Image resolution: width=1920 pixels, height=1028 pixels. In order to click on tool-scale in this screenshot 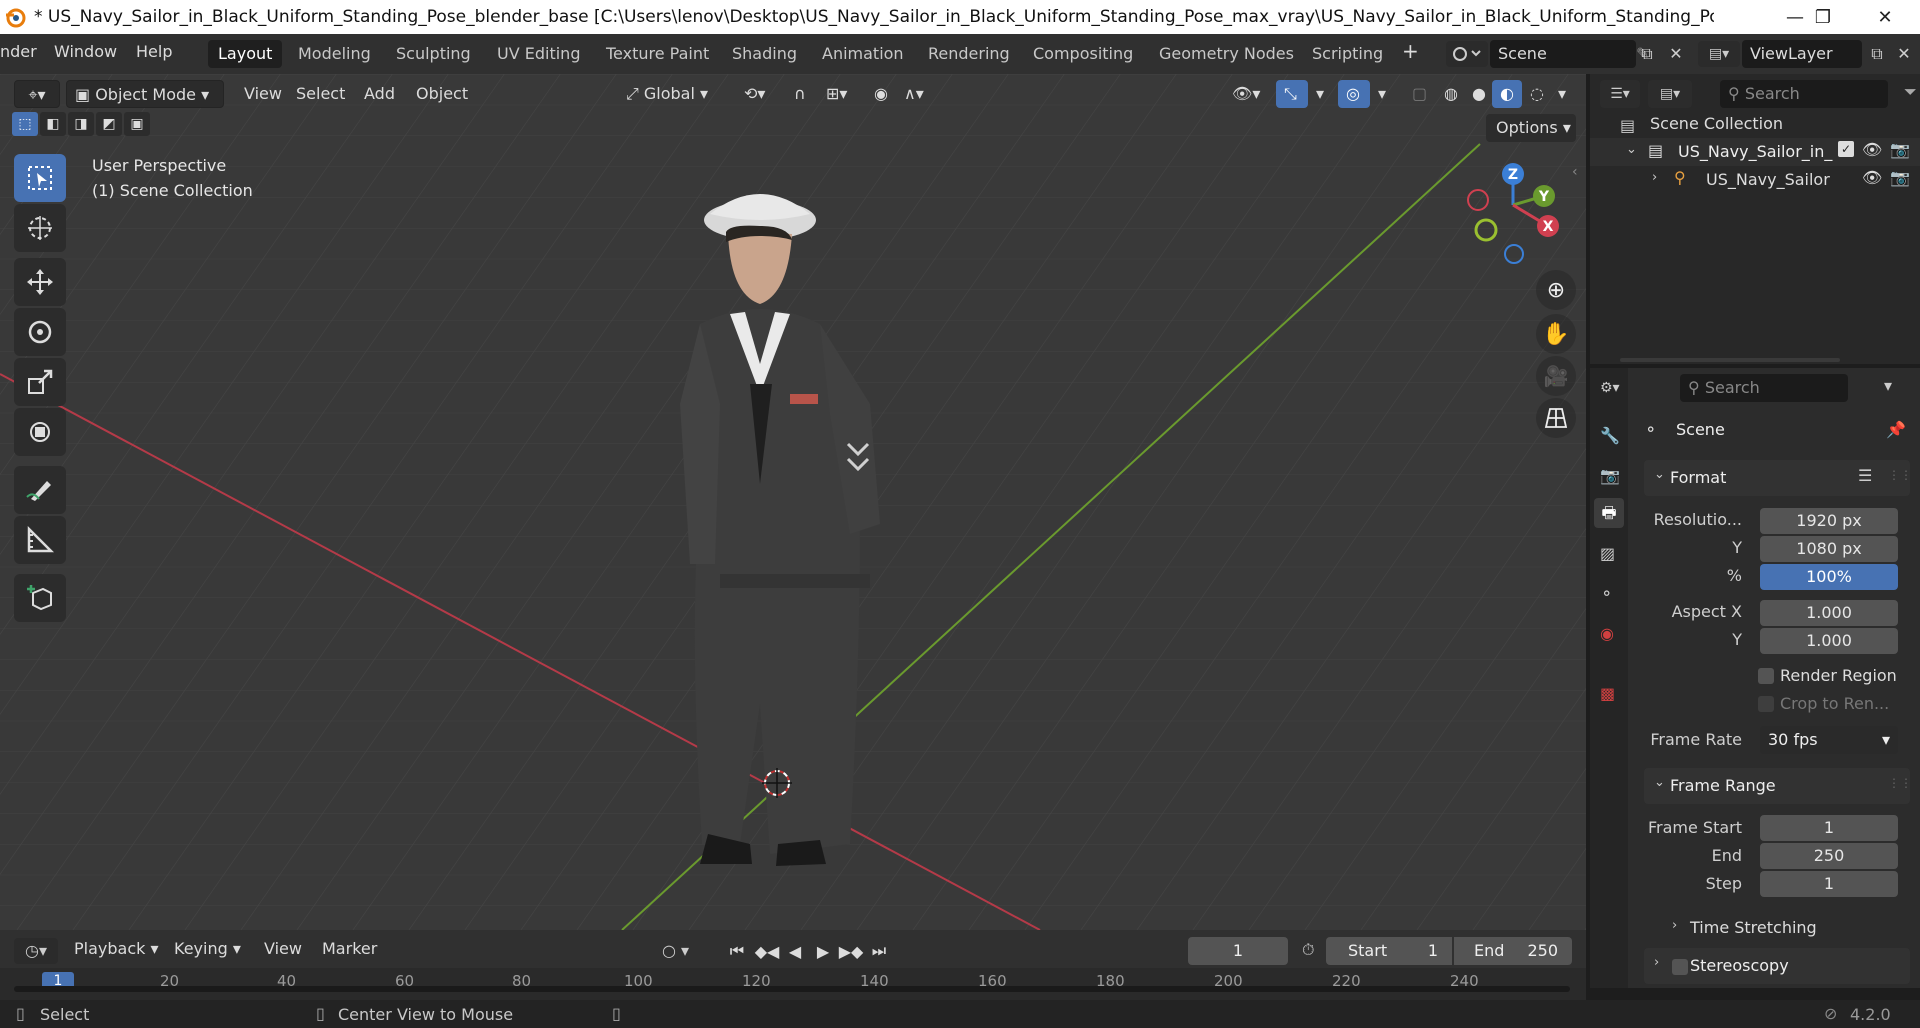, I will do `click(40, 382)`.